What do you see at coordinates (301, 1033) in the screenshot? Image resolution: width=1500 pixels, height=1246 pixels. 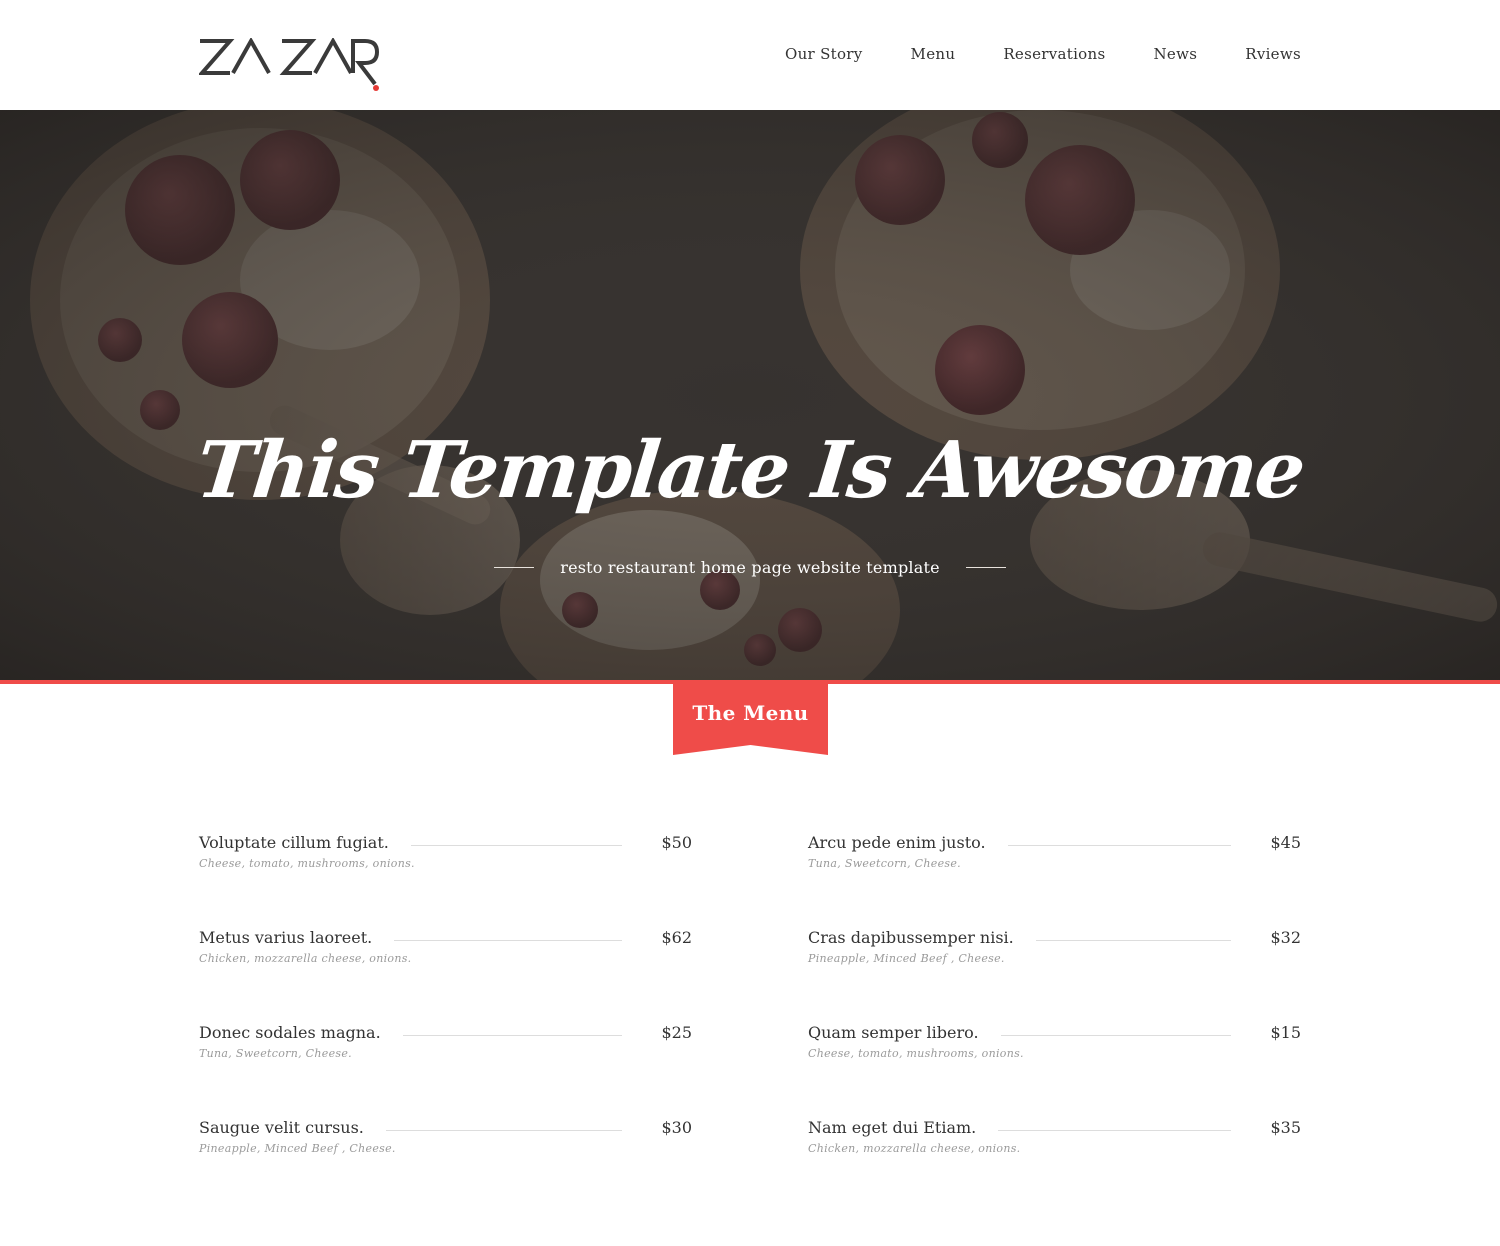 I see `item-name: Donec sodales magna.` at bounding box center [301, 1033].